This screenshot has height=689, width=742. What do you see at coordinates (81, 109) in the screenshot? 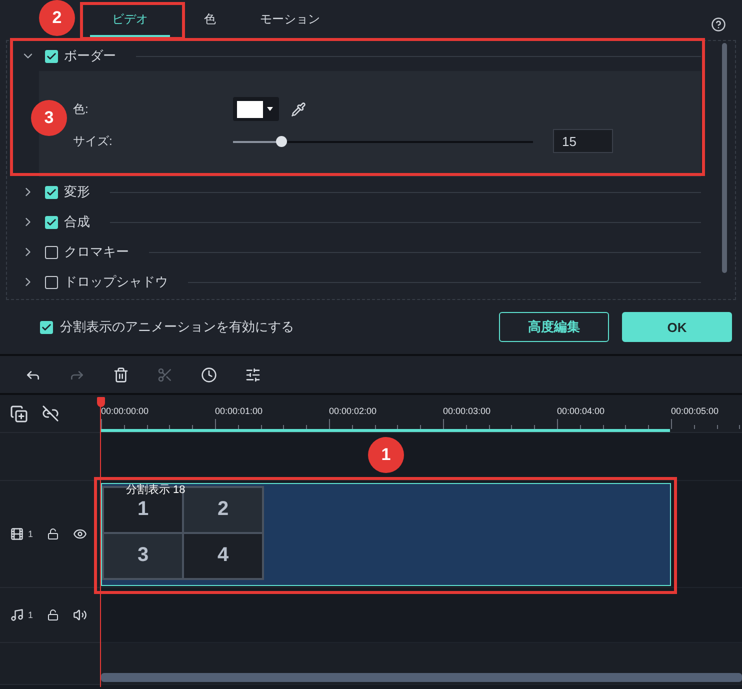
I see `field-label: 色:` at bounding box center [81, 109].